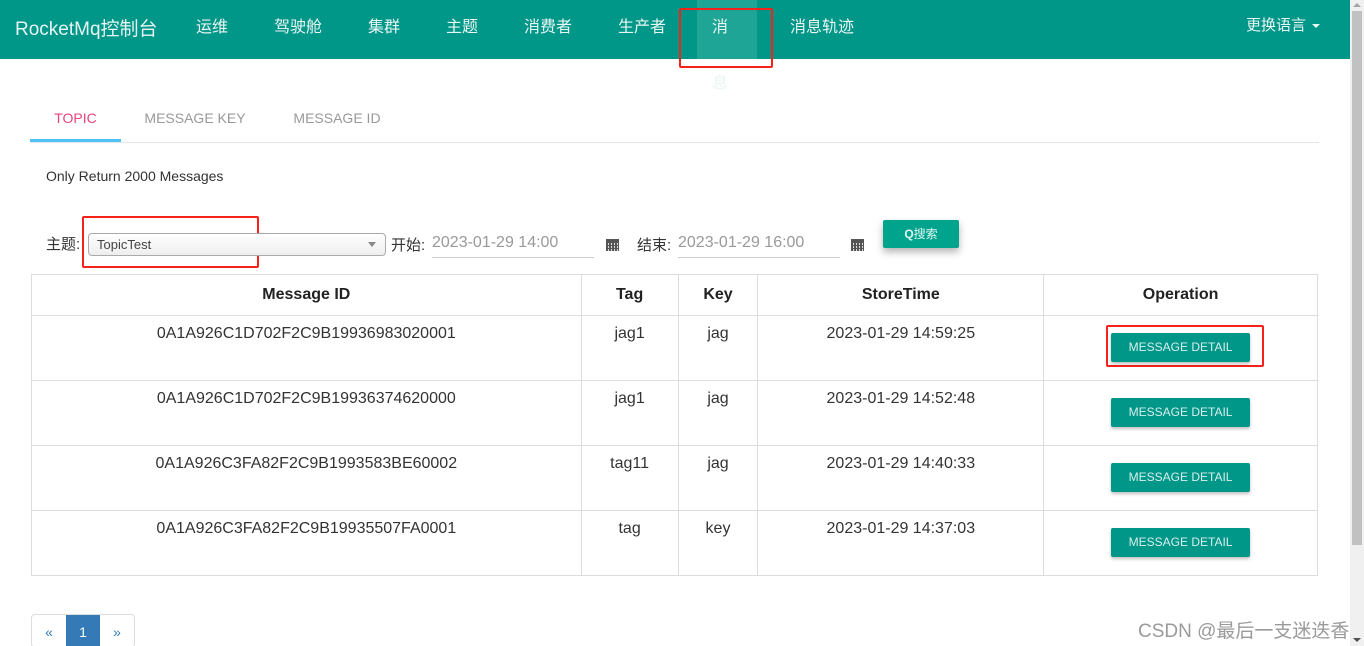  What do you see at coordinates (298, 29) in the screenshot?
I see `nav-item-dashboard: 驾驶舱` at bounding box center [298, 29].